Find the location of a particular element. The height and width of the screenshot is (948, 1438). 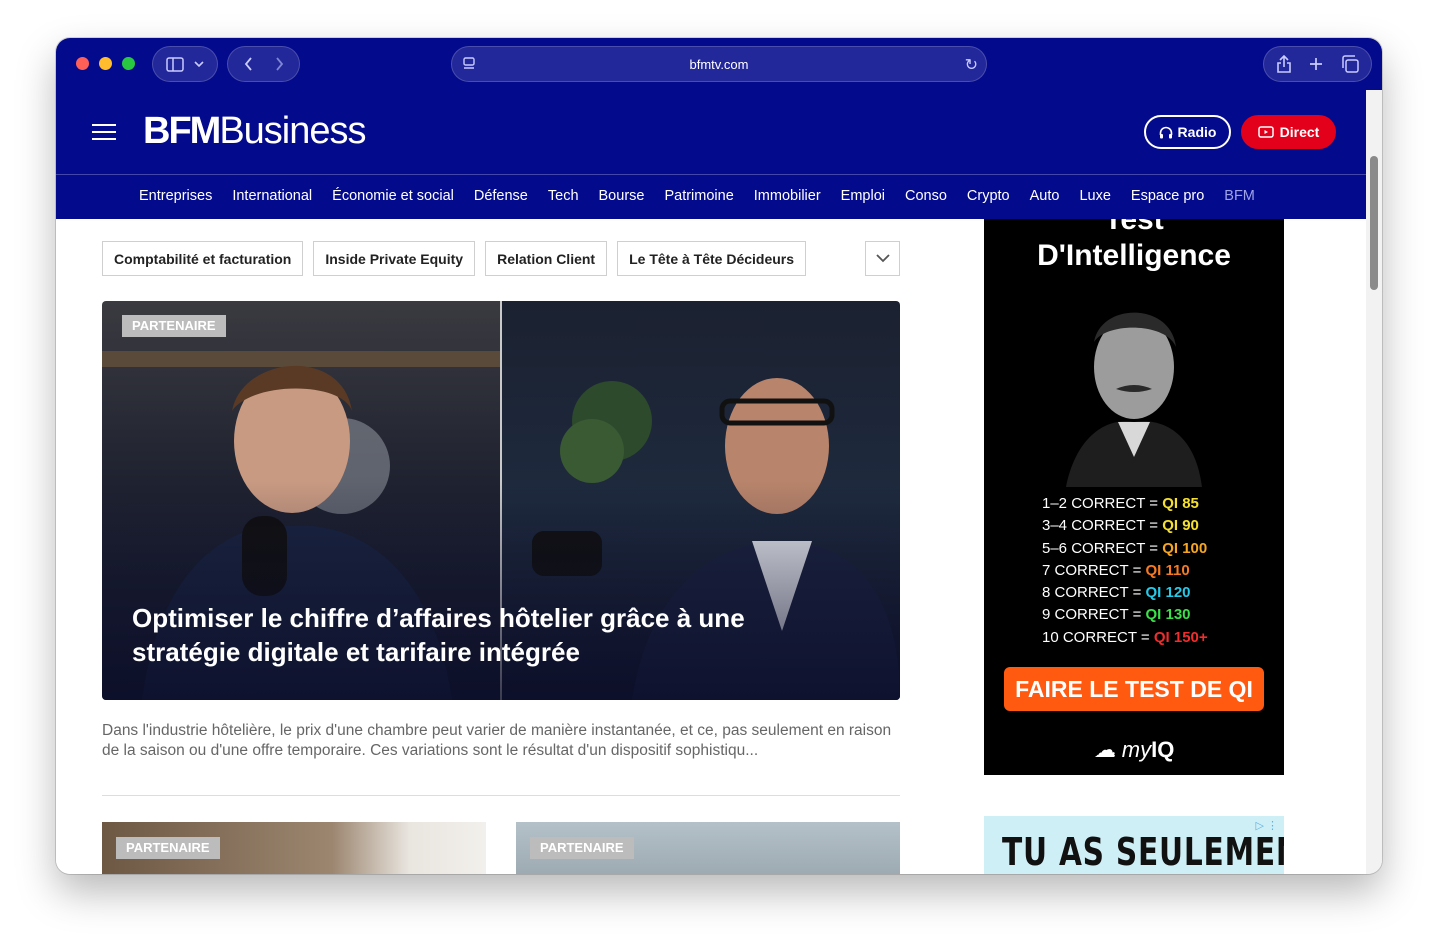

ad-portrait-image is located at coordinates (1134, 399).